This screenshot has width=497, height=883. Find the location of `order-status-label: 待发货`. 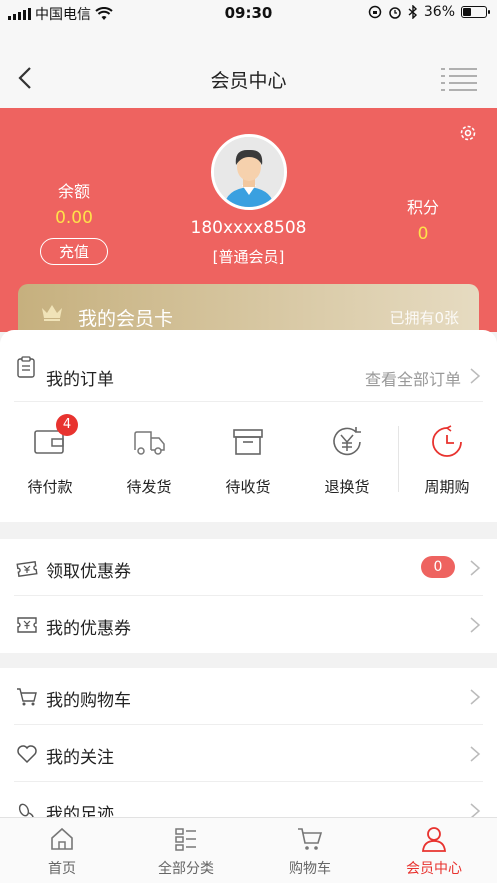

order-status-label: 待发货 is located at coordinates (149, 487).